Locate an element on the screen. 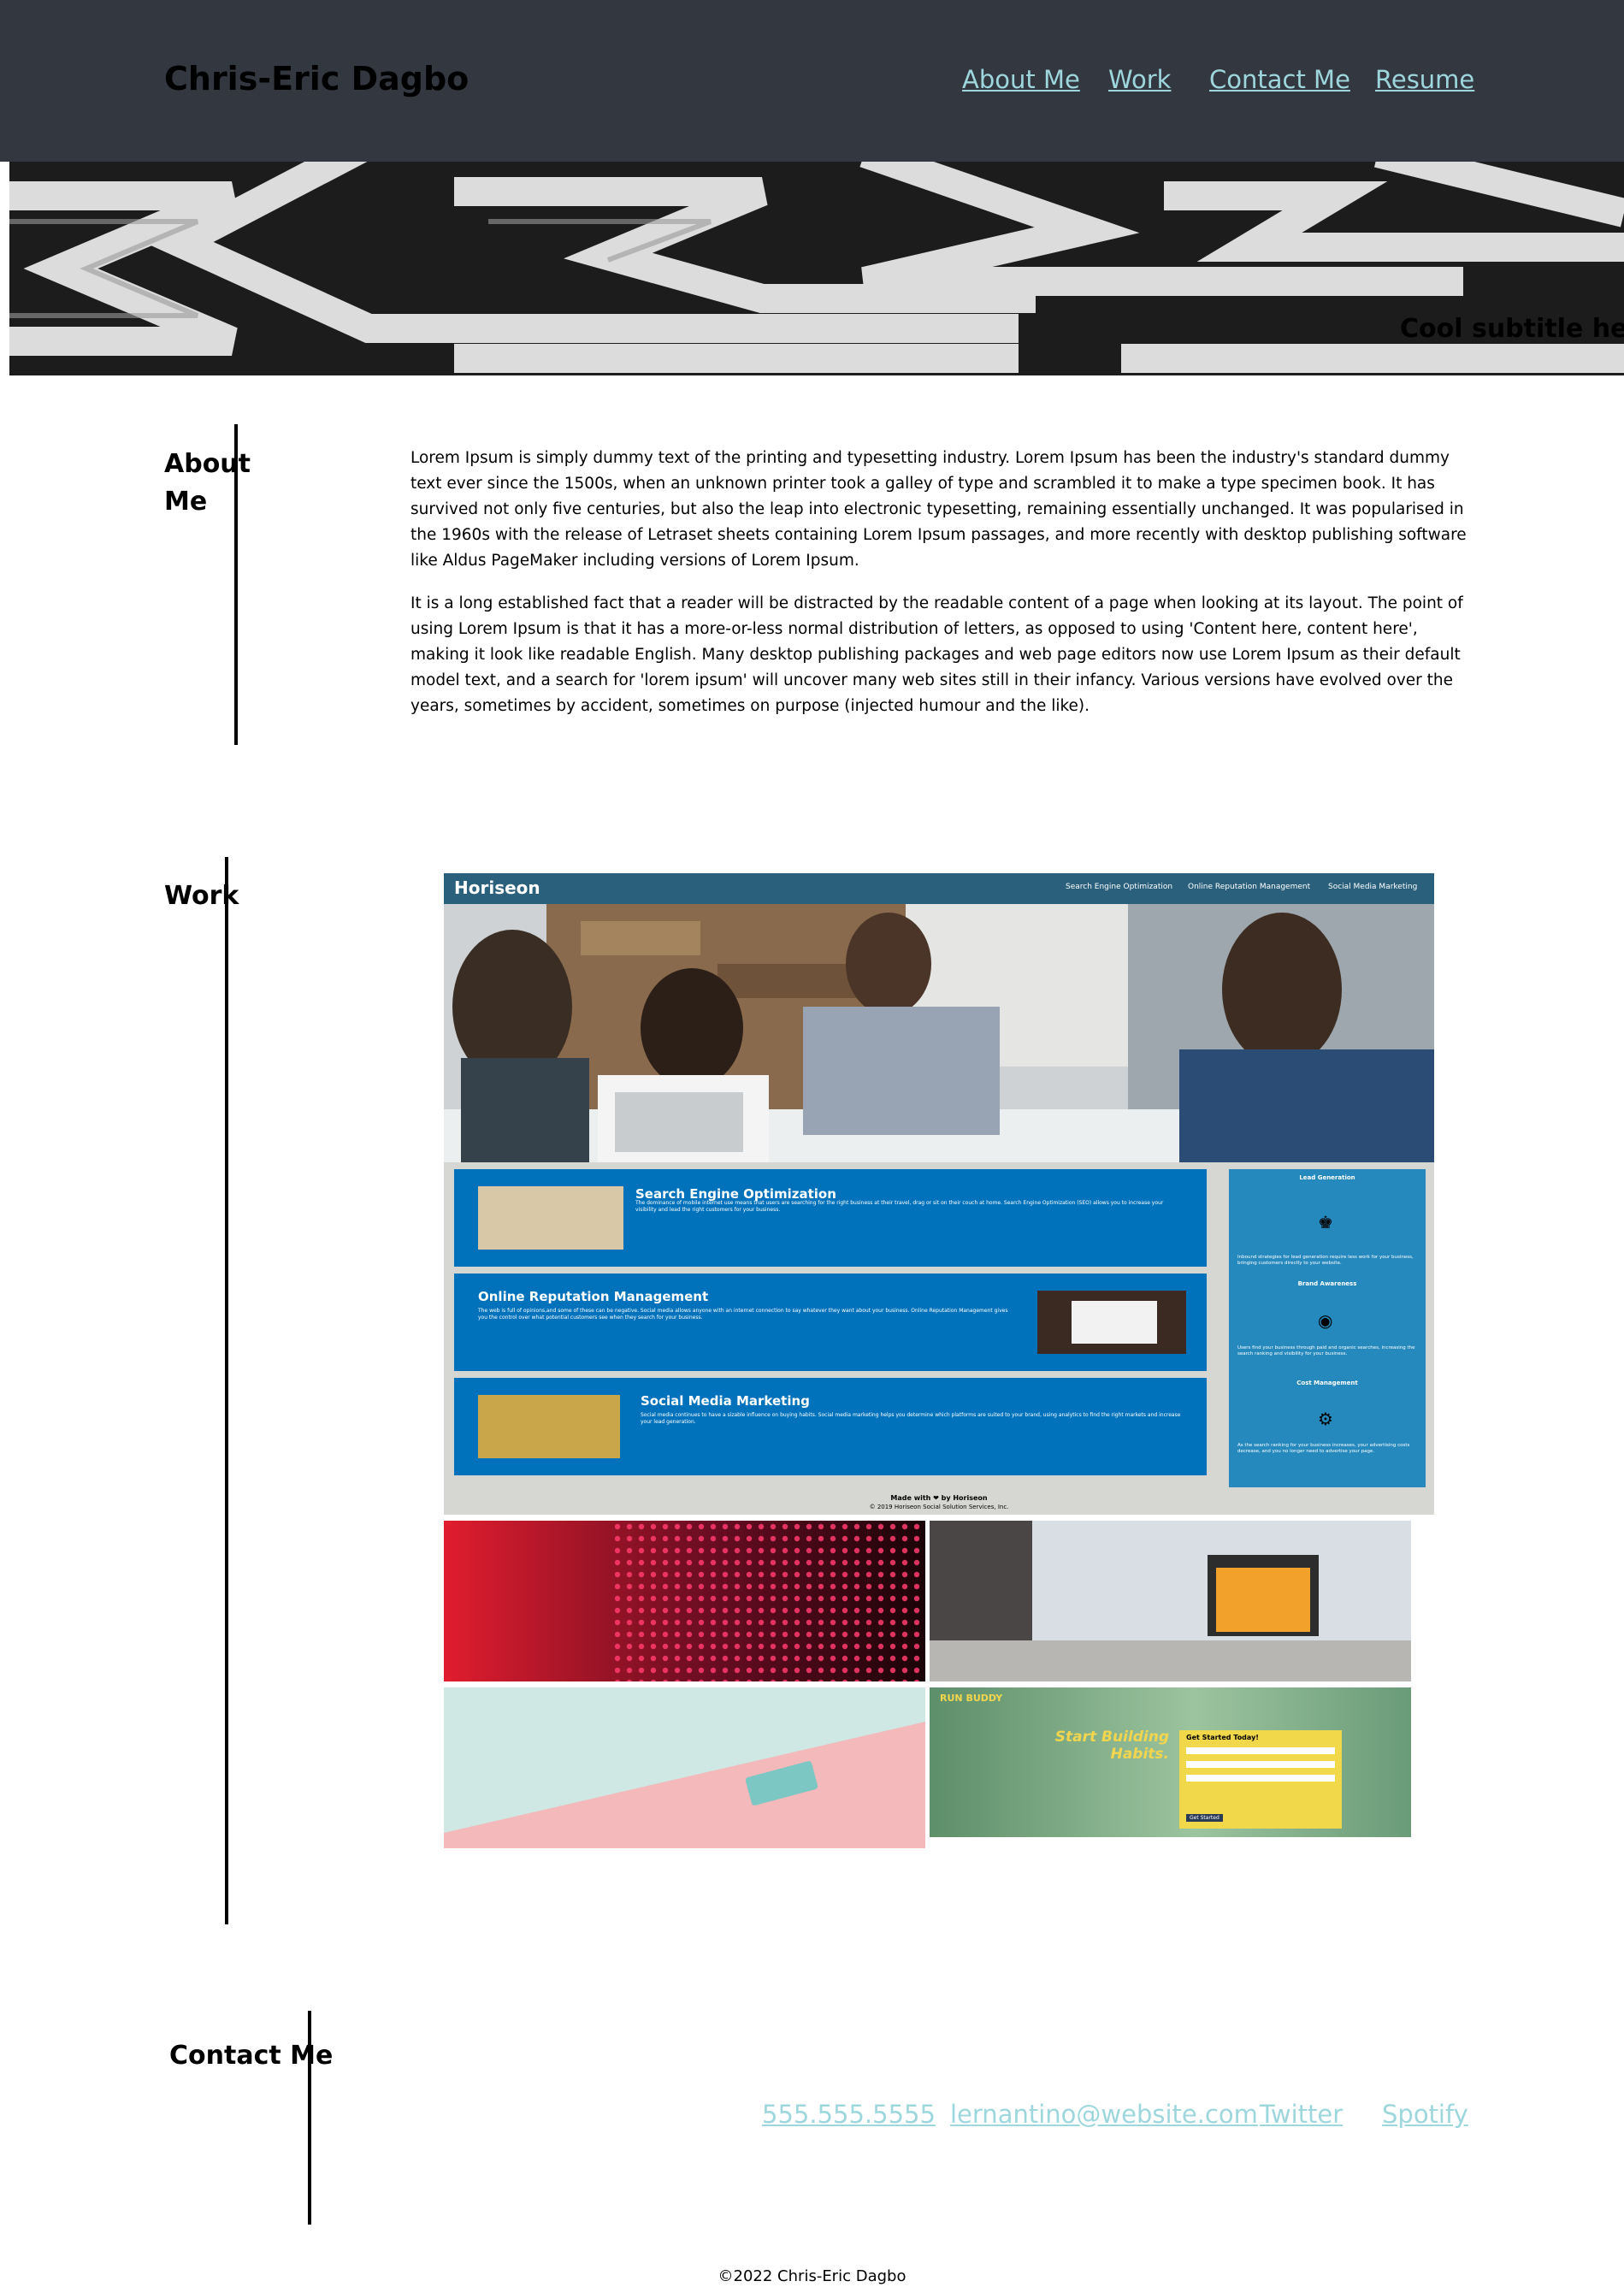 This screenshot has height=2293, width=1624. main-nav: About Me Work Contact Me Resume is located at coordinates (812, 82).